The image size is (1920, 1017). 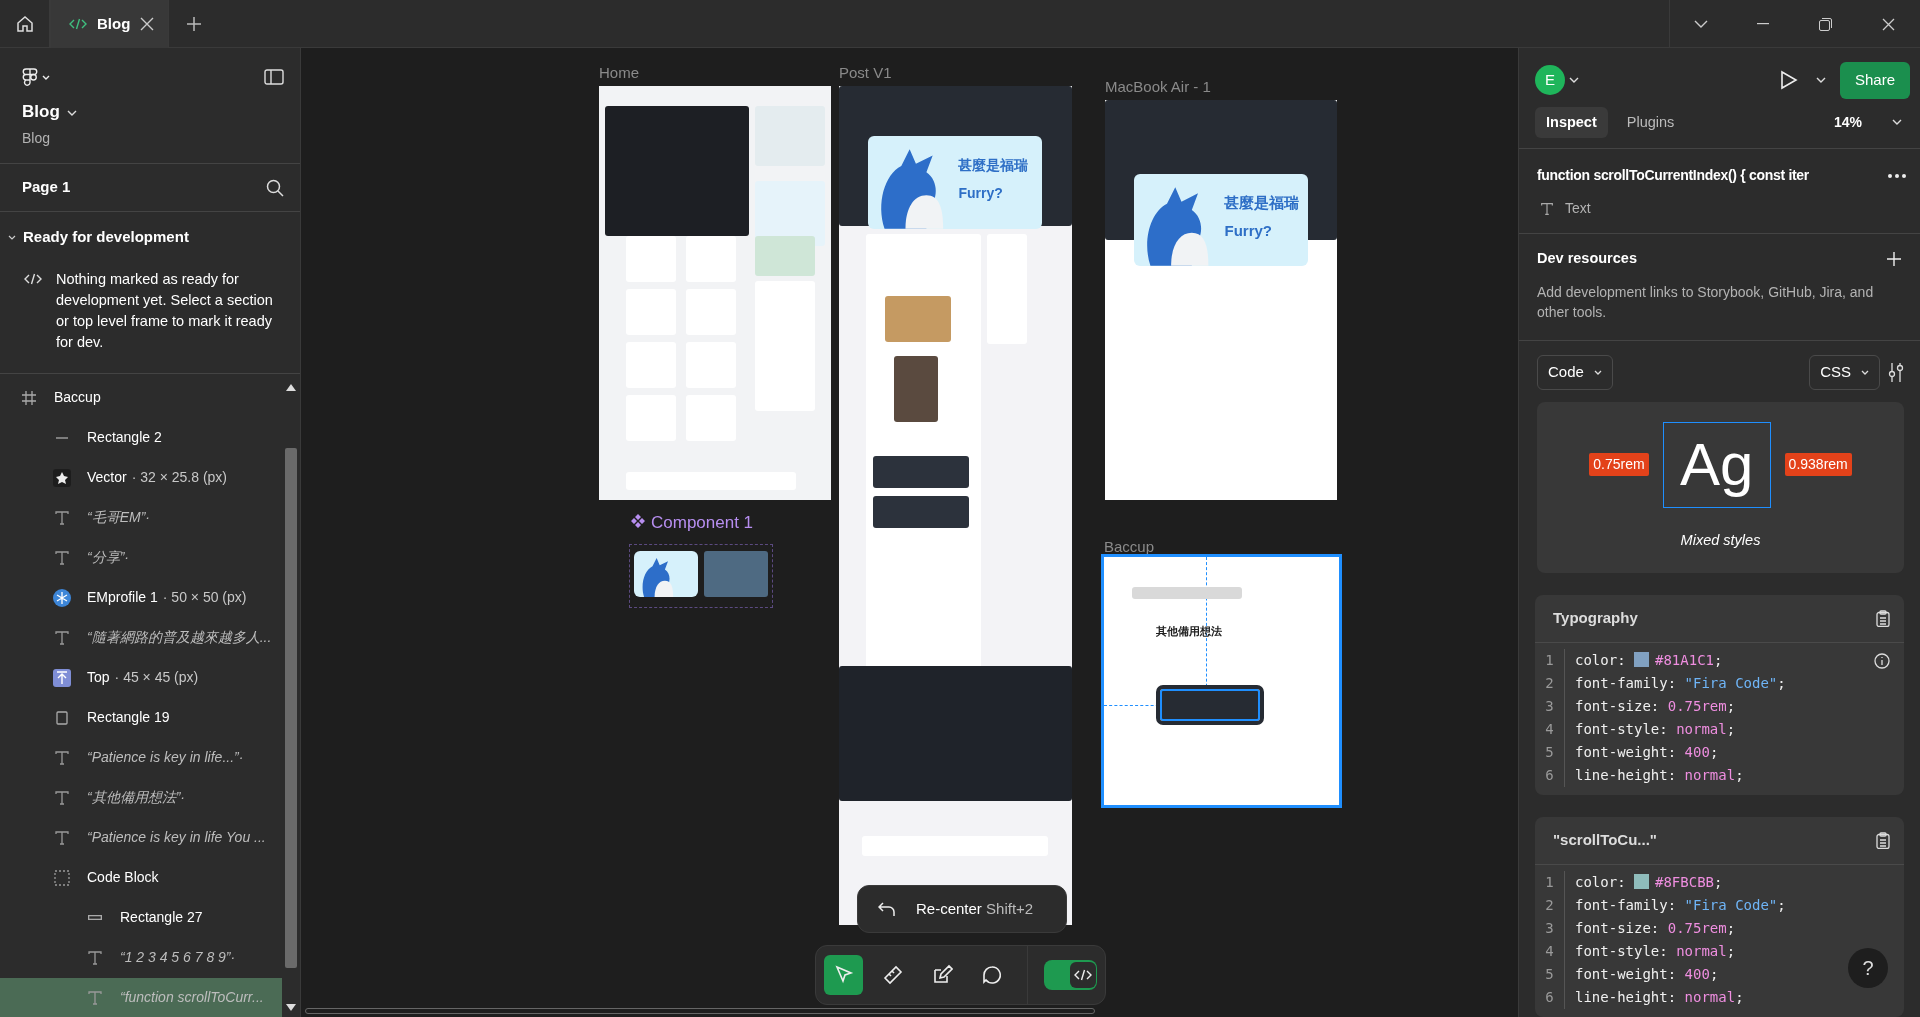 I want to click on layer-item: “分享”·, so click(x=141, y=557).